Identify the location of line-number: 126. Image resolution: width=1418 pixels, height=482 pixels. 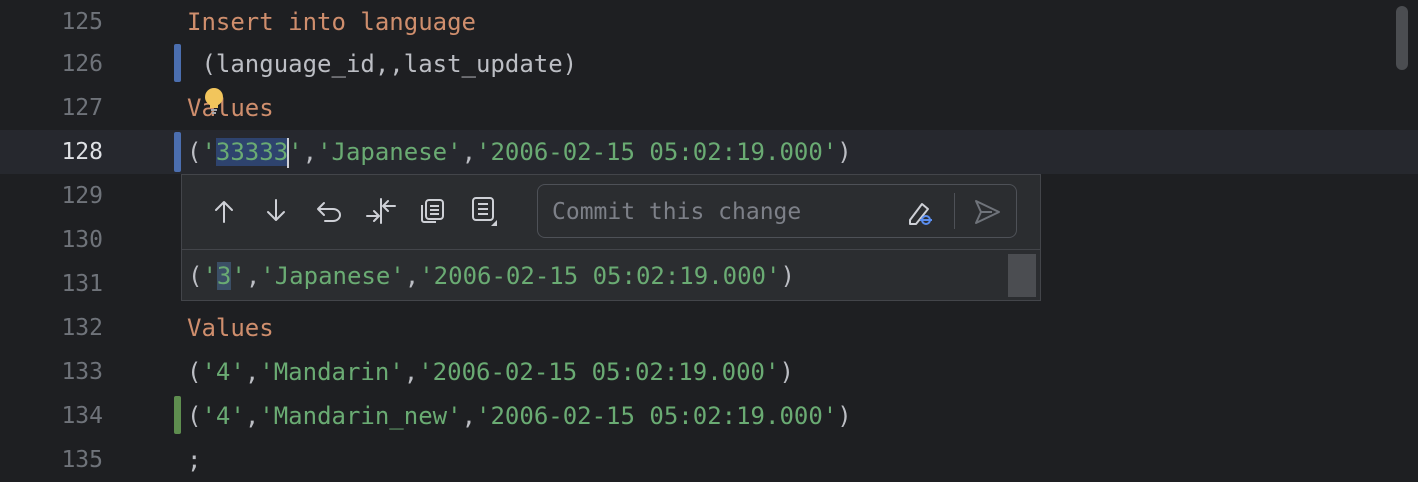
(82, 64).